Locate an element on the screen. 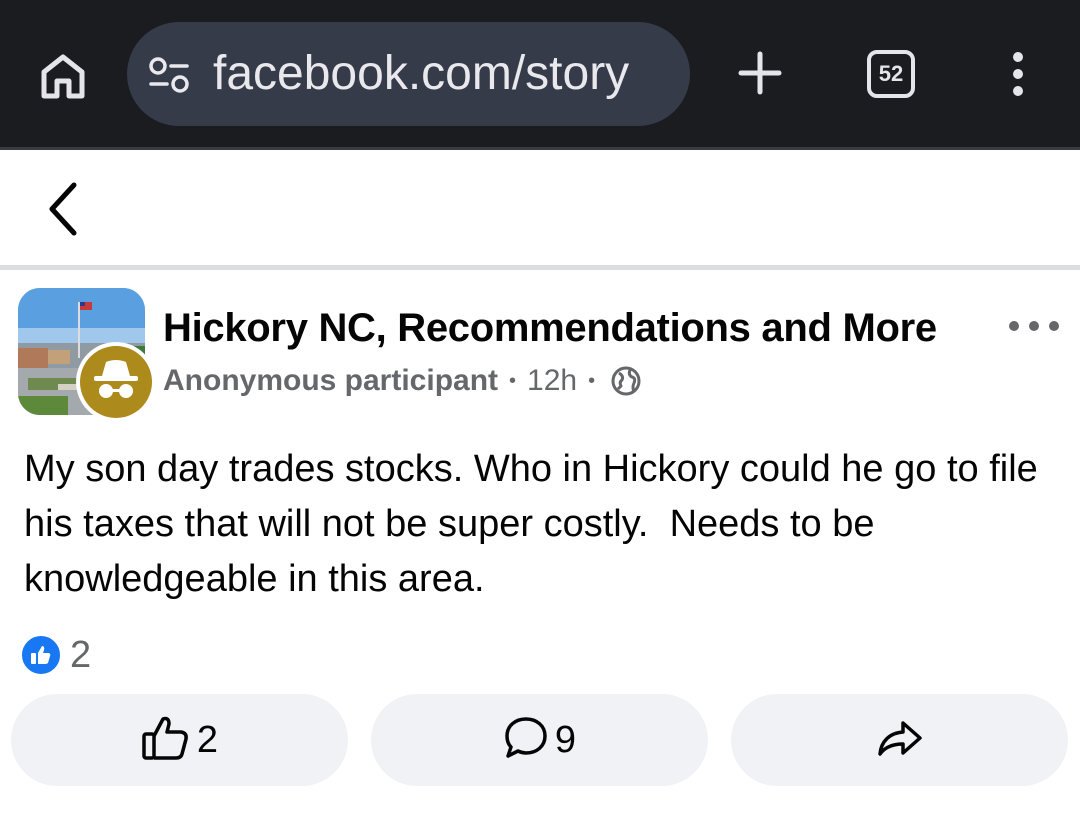  post-meta: Anonymous participant • 12h • is located at coordinates (402, 381).